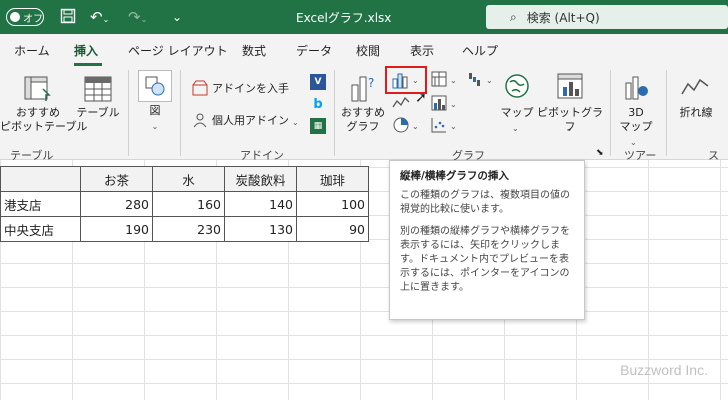  What do you see at coordinates (453, 127) in the screenshot?
I see `scatter-dropdown-icon: ⌄` at bounding box center [453, 127].